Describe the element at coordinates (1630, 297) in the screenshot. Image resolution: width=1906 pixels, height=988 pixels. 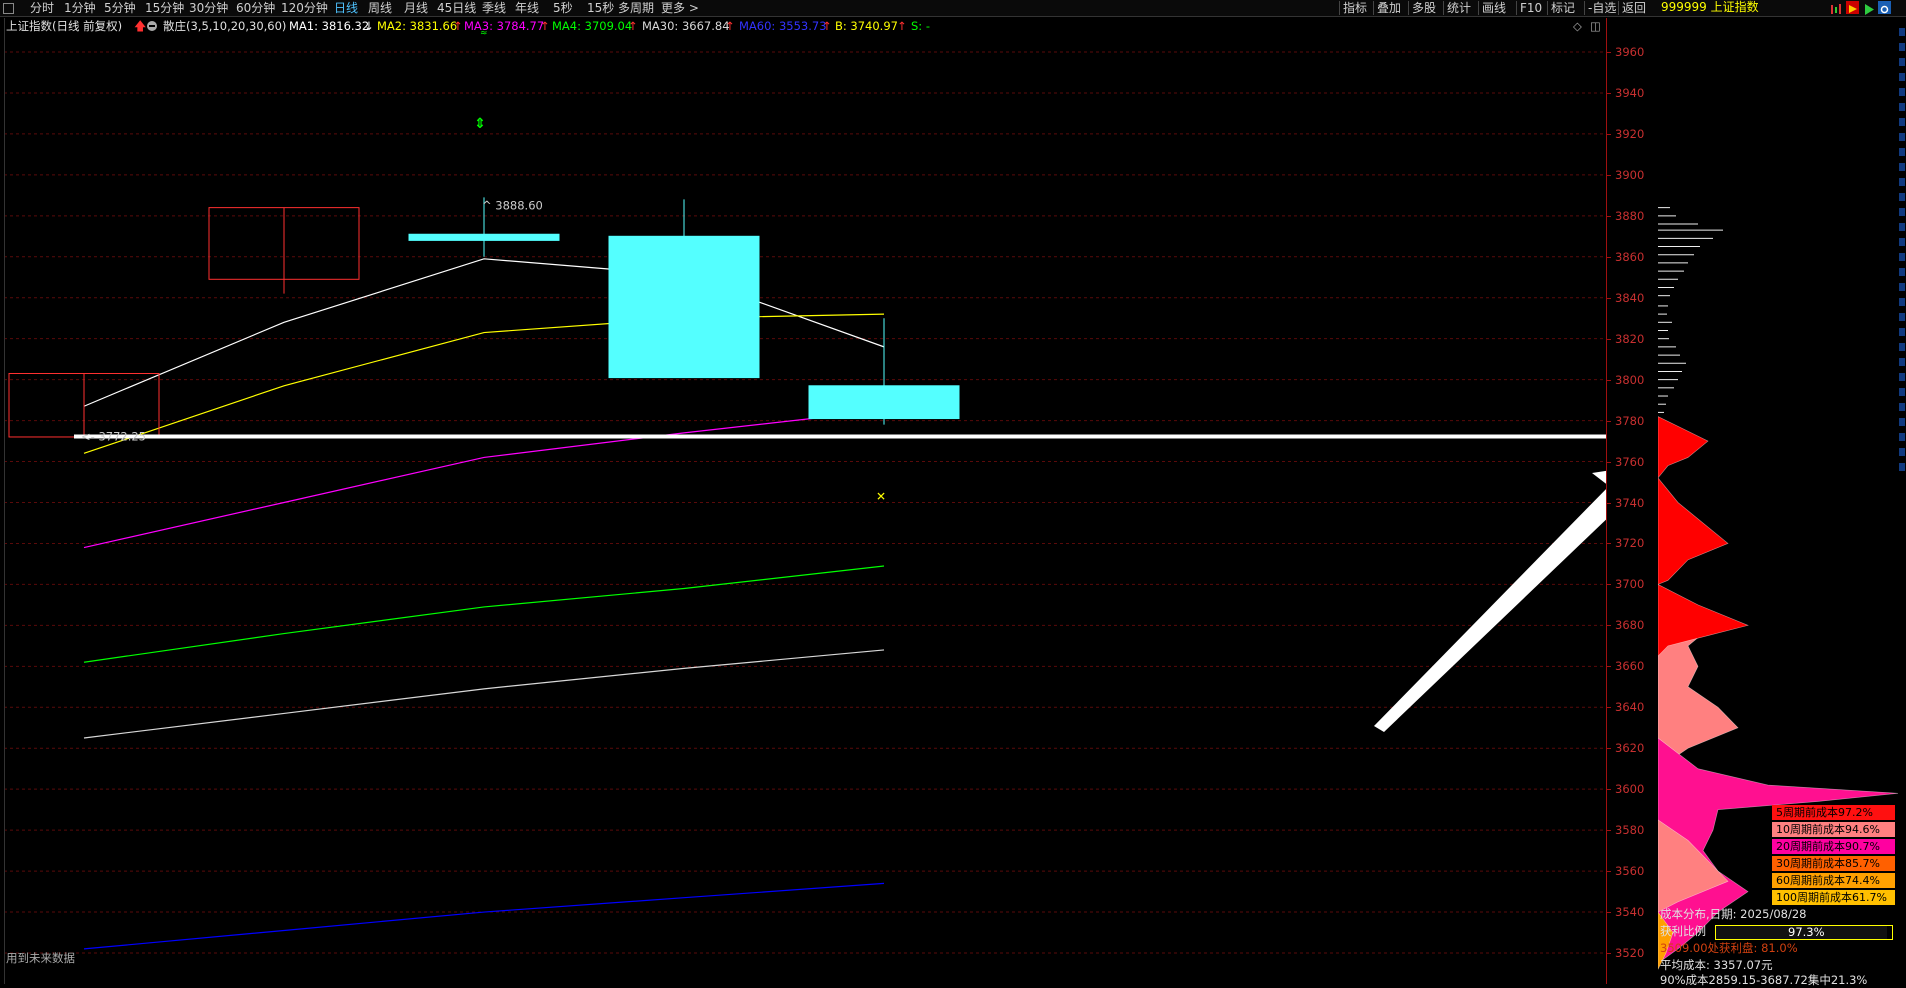
I see `price-tick: 3840` at that location.